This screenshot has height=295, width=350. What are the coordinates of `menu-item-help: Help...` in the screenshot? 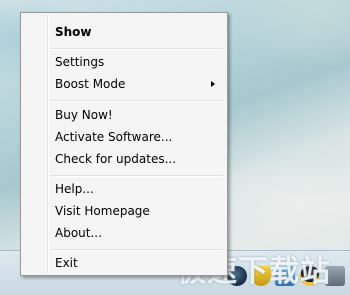 It's located at (124, 189).